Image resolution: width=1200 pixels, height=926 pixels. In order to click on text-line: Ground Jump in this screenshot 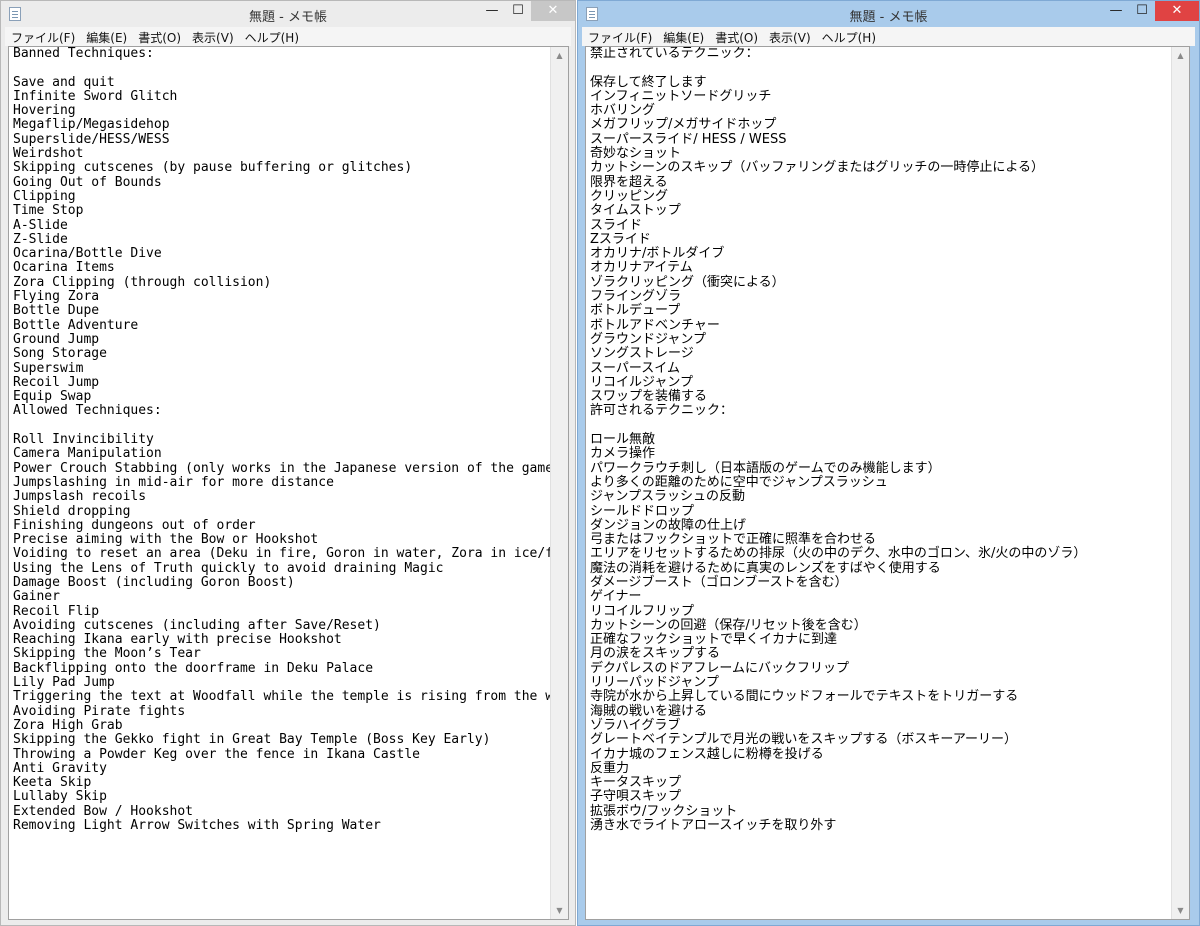, I will do `click(56, 339)`.